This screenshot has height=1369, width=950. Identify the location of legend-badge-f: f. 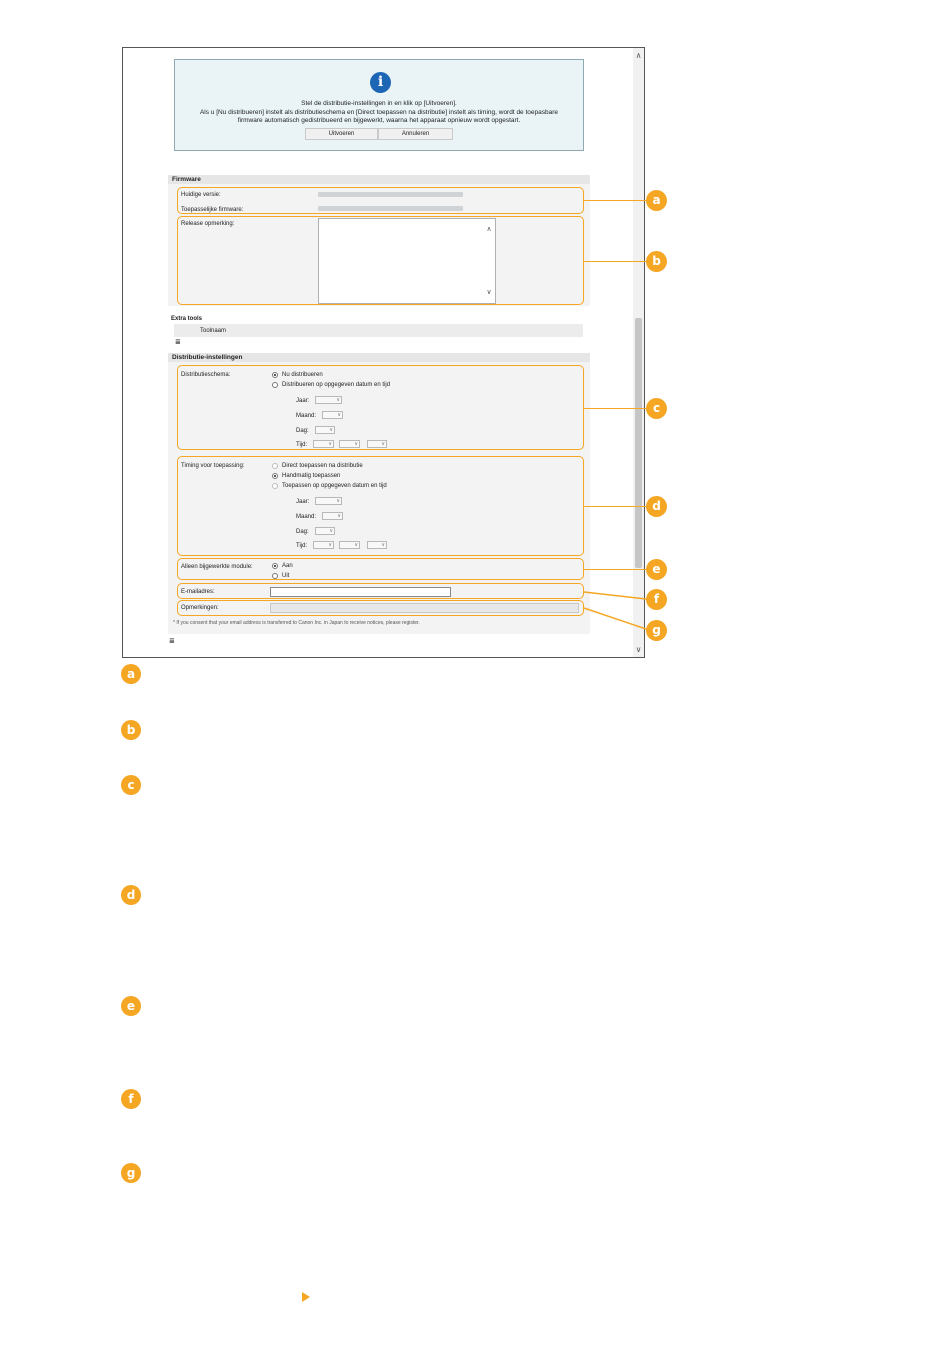
(131, 1099).